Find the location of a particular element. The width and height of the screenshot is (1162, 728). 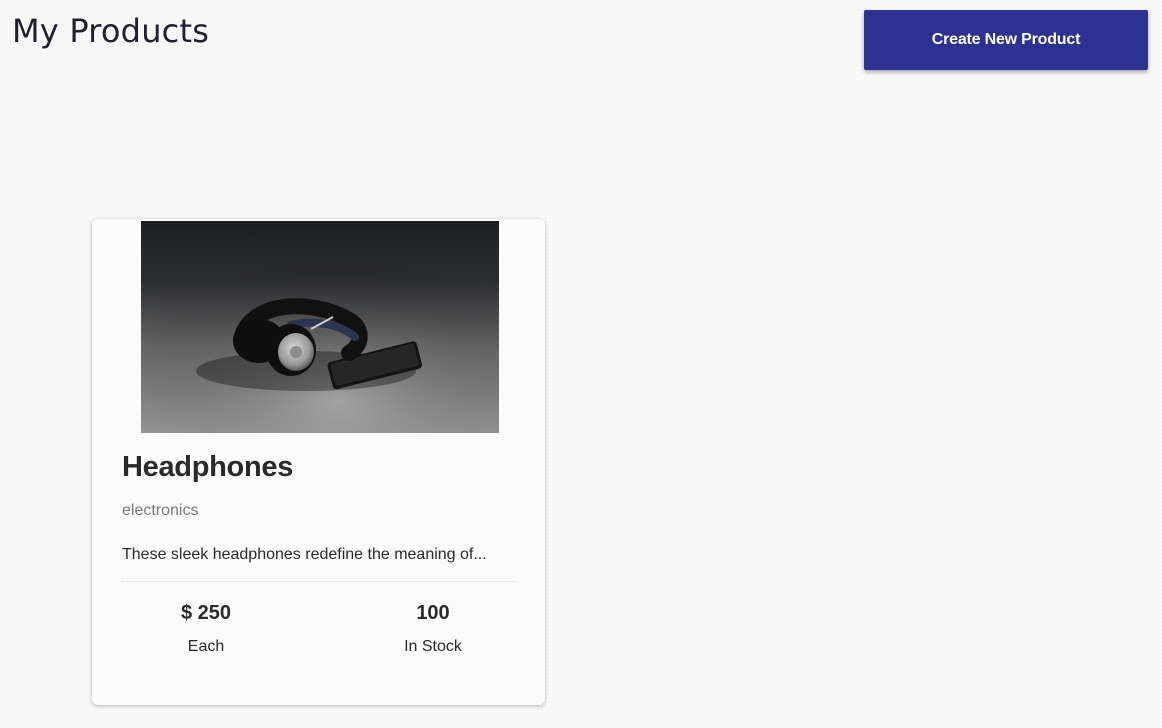

card-divider is located at coordinates (319, 581).